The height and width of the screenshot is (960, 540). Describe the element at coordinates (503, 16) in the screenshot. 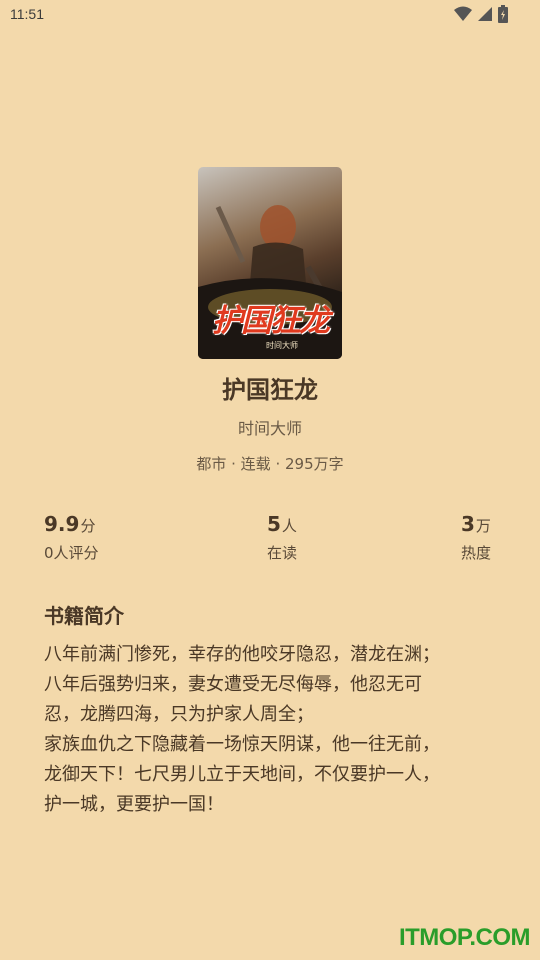

I see `battery-icon` at that location.